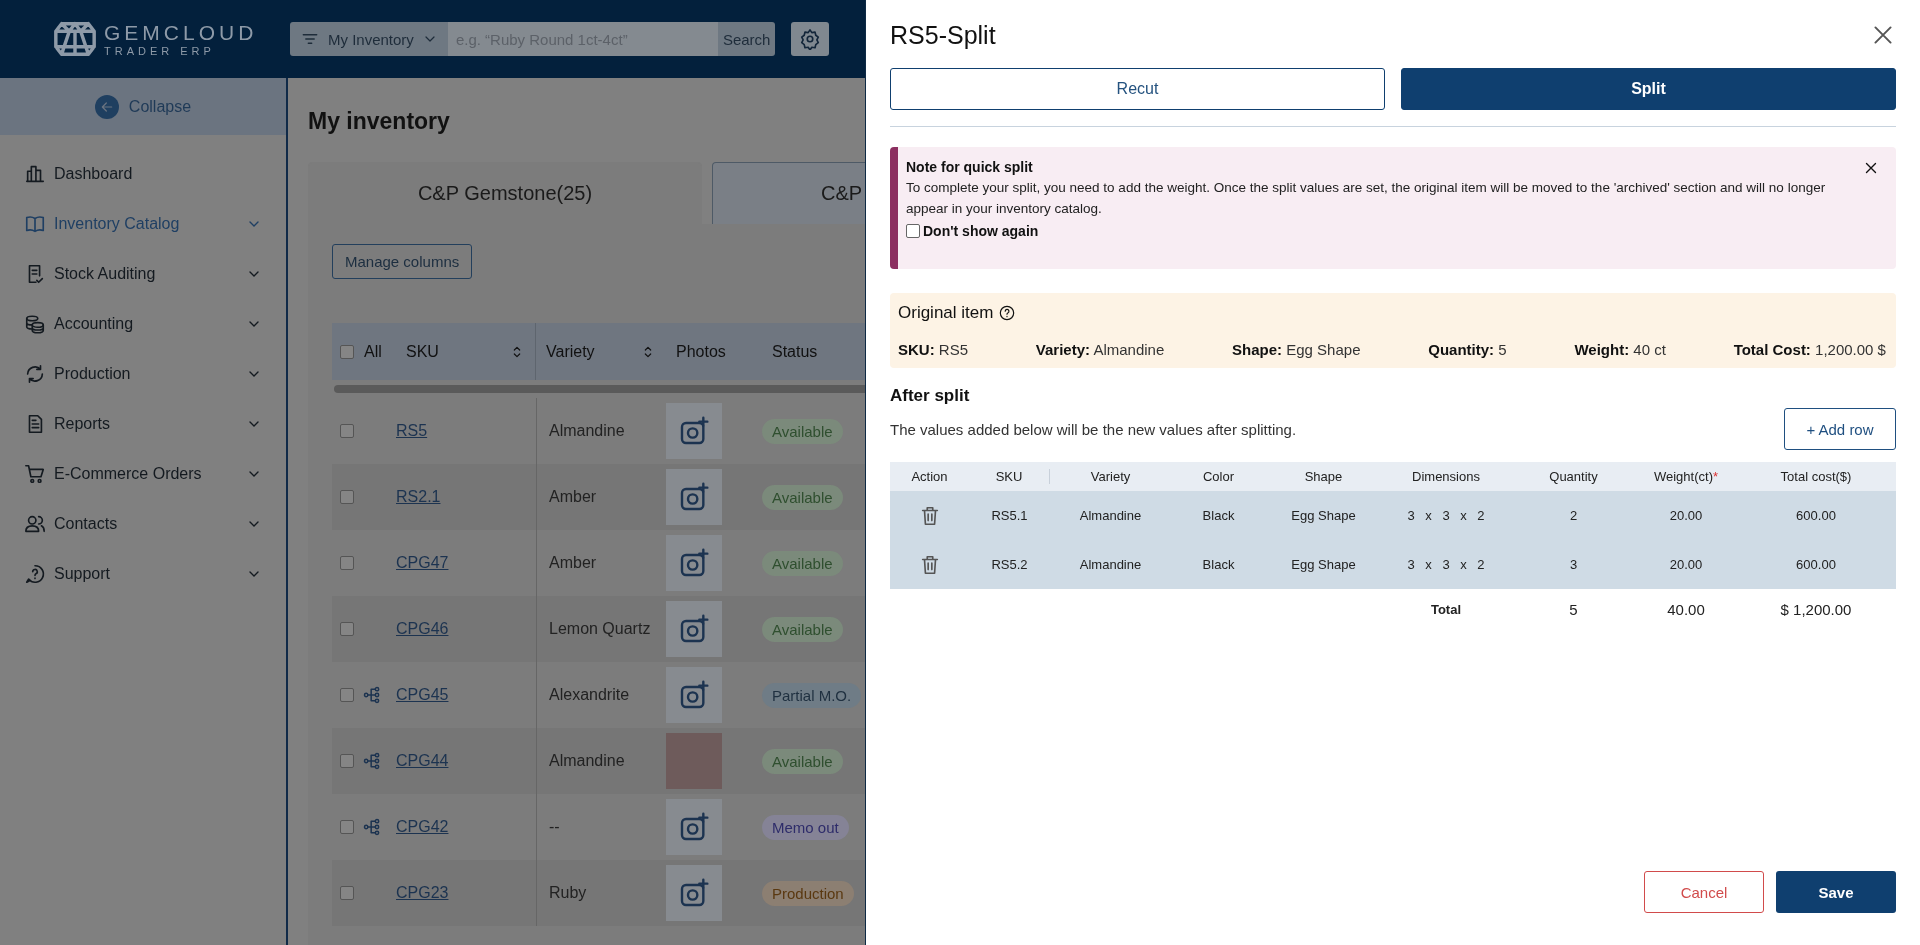  I want to click on coins-icon, so click(35, 324).